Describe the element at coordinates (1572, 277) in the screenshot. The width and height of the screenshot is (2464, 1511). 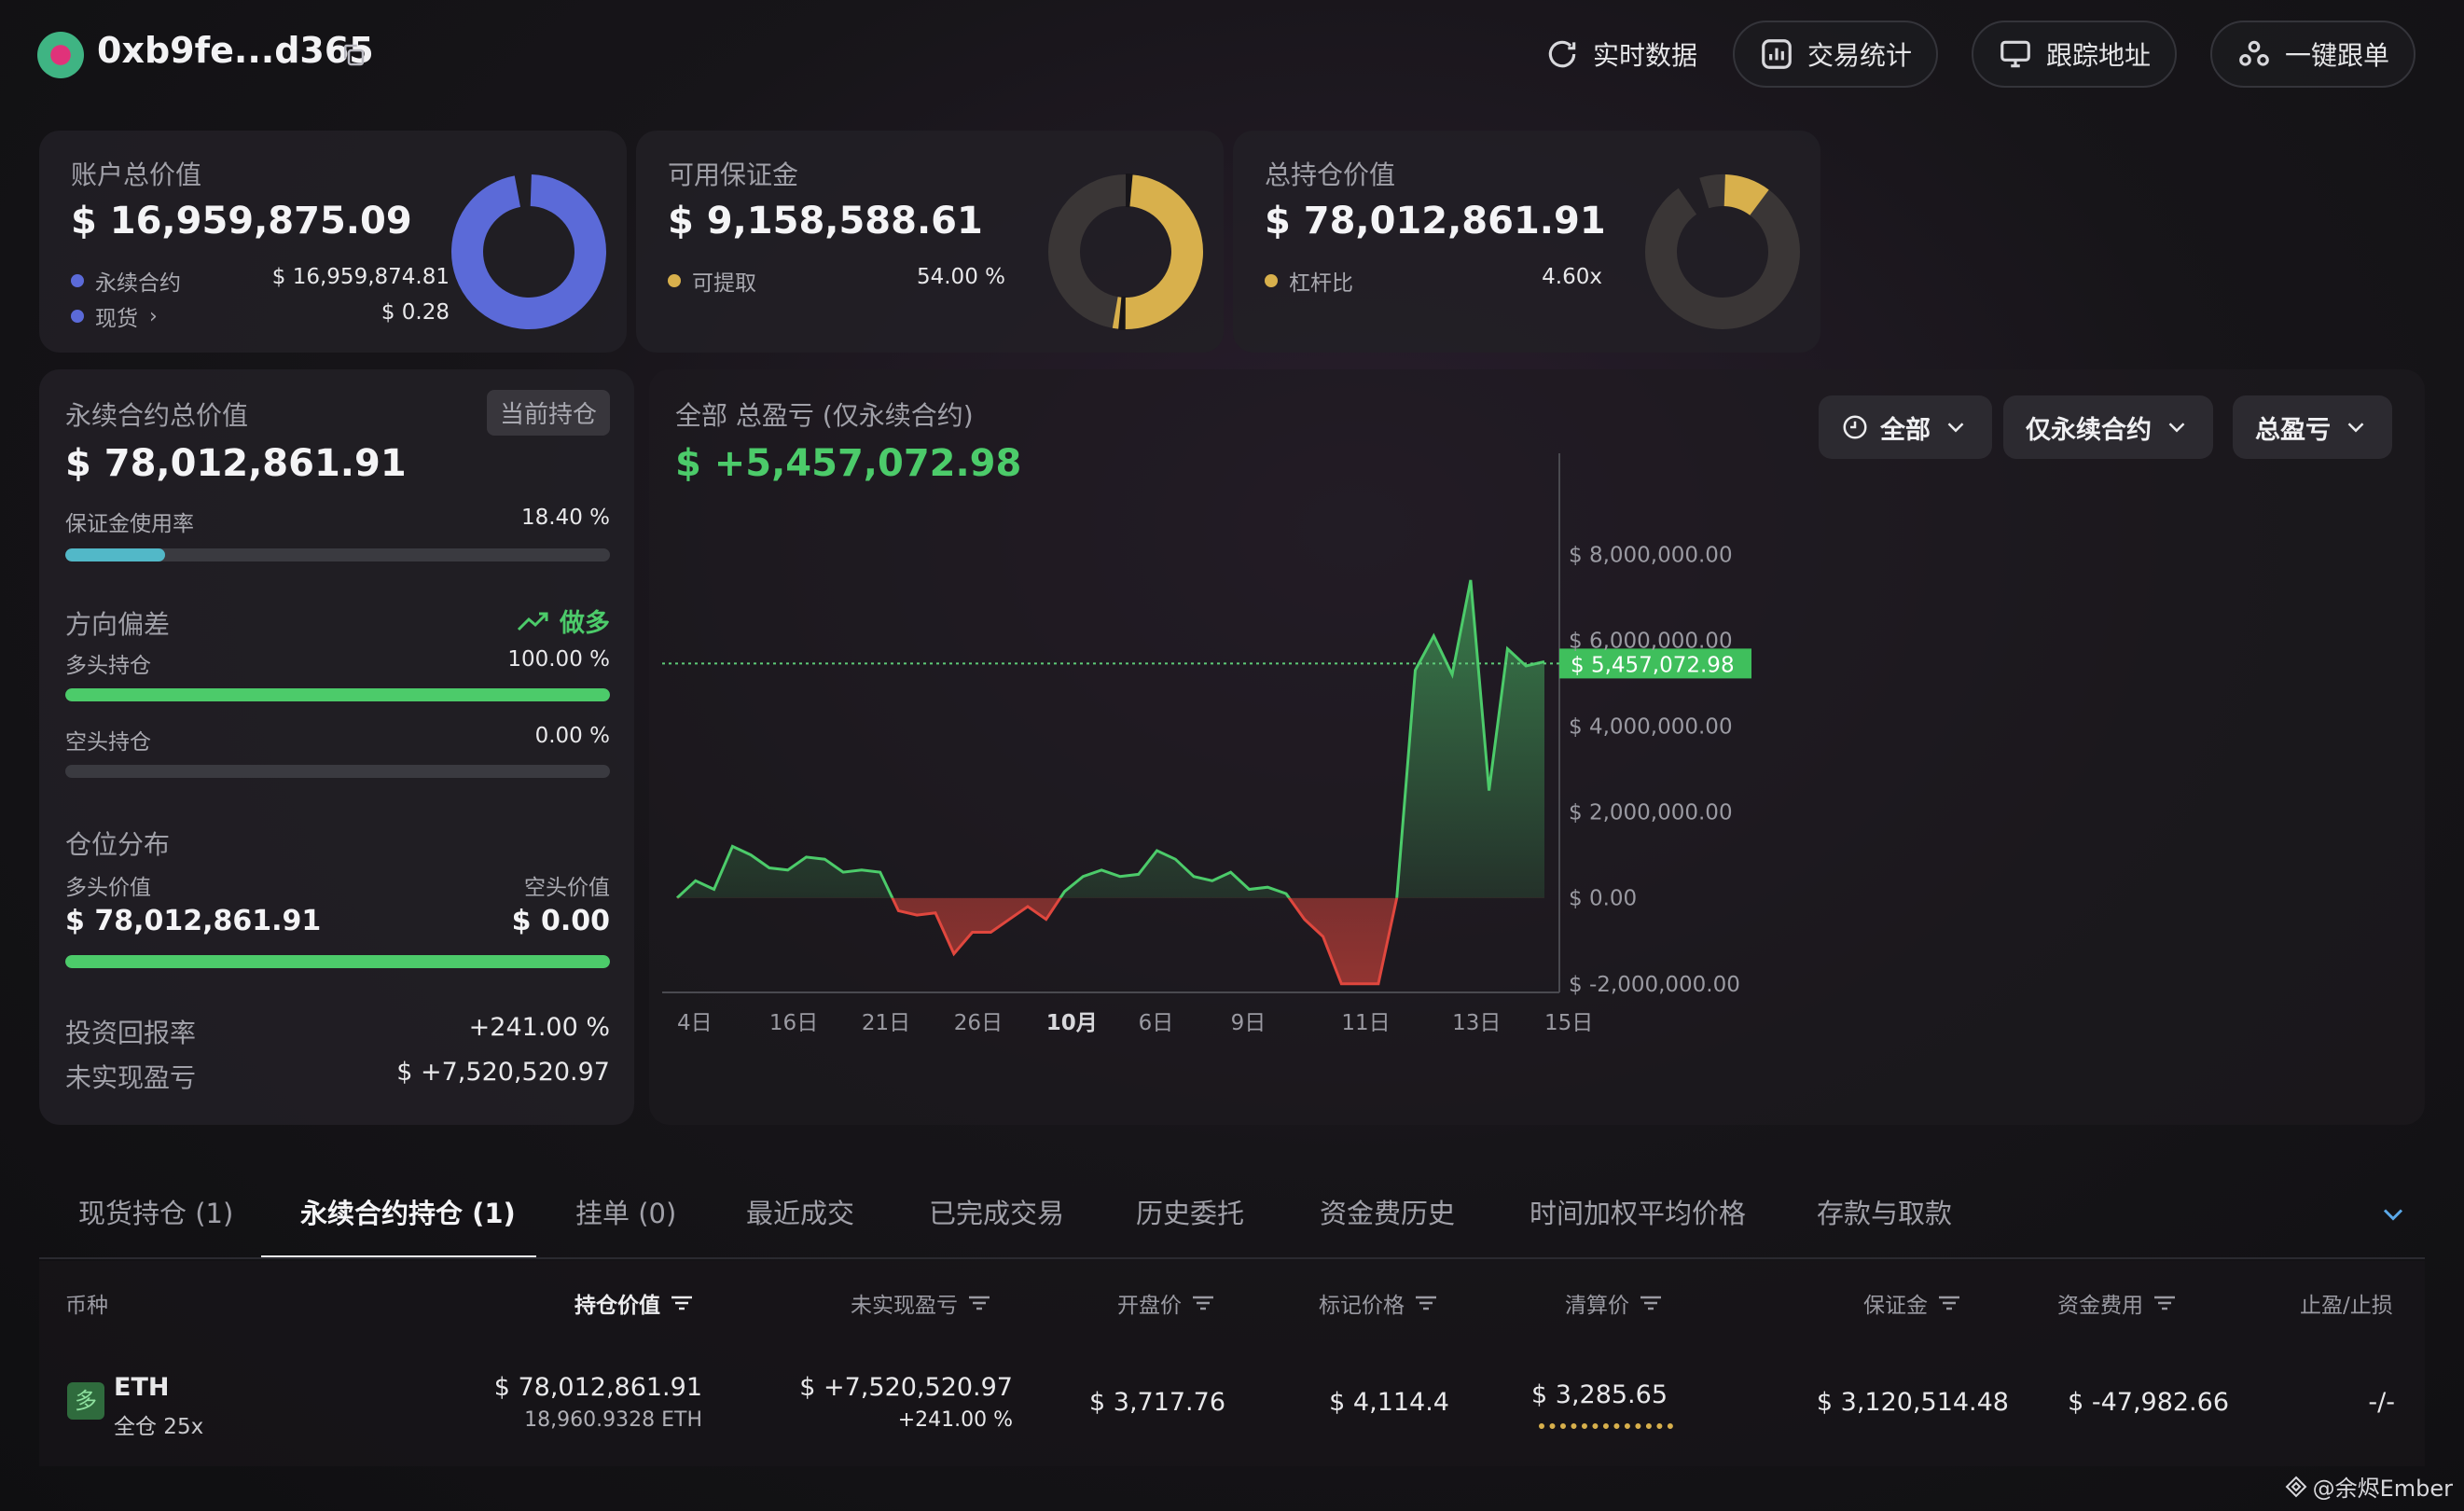
I see `leverage-value: 4.60x` at that location.